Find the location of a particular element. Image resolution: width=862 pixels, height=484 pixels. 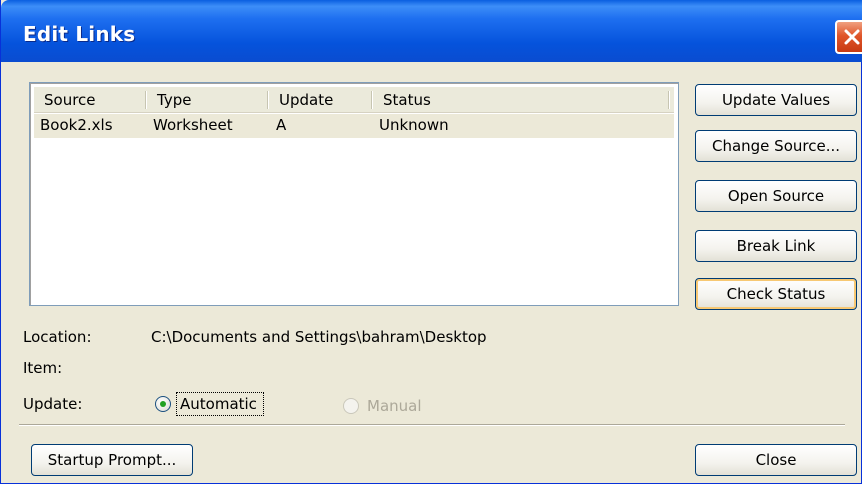

cell-type: Worksheet is located at coordinates (193, 125).